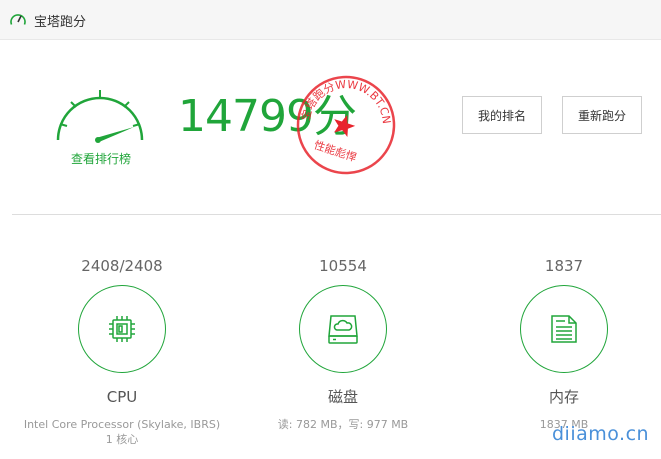 The image size is (661, 459). I want to click on rerun-benchmark-button: 重新跑分, so click(602, 115).